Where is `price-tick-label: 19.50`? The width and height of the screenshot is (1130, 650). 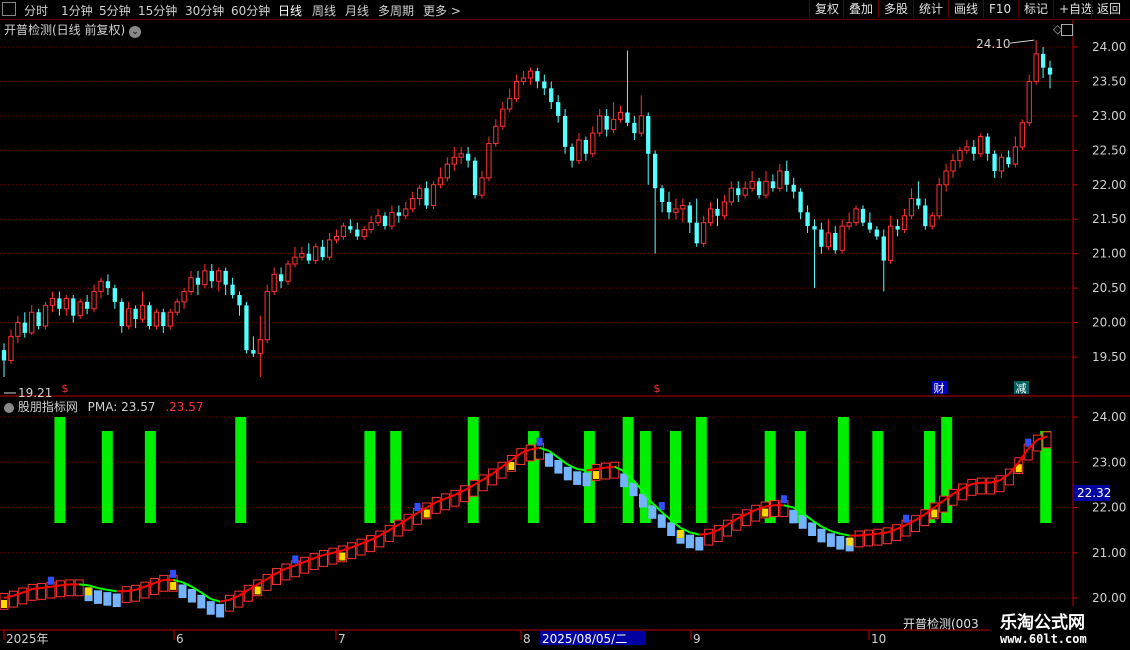 price-tick-label: 19.50 is located at coordinates (1109, 357).